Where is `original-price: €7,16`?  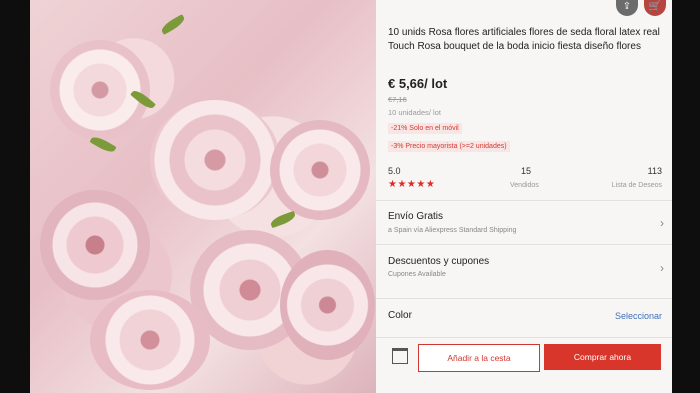
original-price: €7,16 is located at coordinates (397, 99).